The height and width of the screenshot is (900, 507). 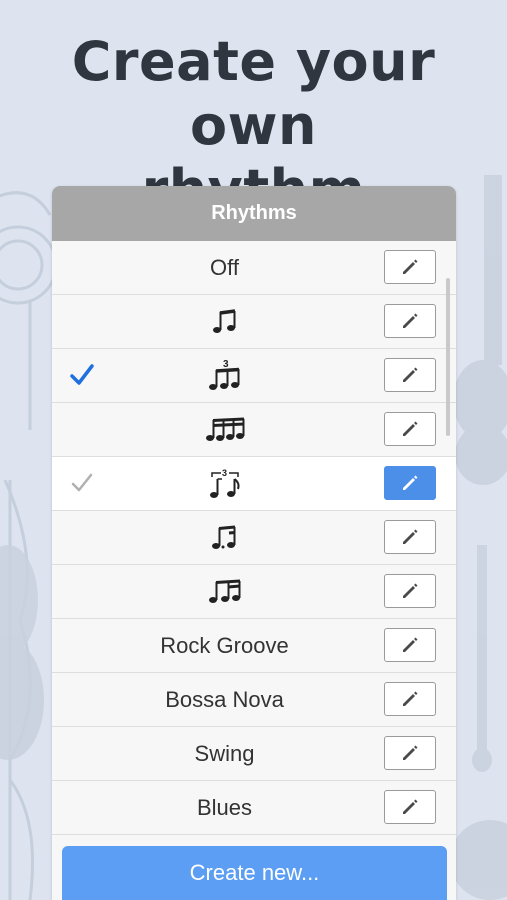 What do you see at coordinates (224, 645) in the screenshot?
I see `rhythm-label: Rock Groove` at bounding box center [224, 645].